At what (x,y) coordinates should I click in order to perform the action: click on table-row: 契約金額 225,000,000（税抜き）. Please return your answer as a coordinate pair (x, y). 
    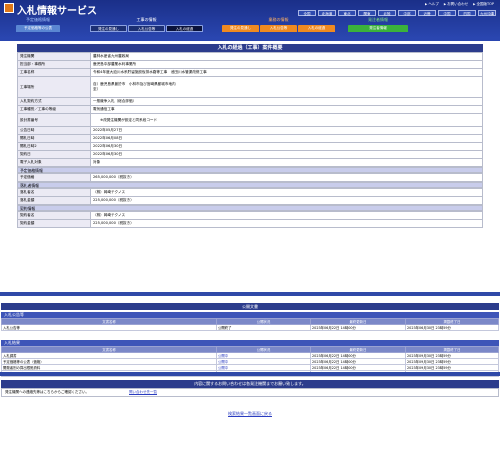
    Looking at the image, I should click on (250, 223).